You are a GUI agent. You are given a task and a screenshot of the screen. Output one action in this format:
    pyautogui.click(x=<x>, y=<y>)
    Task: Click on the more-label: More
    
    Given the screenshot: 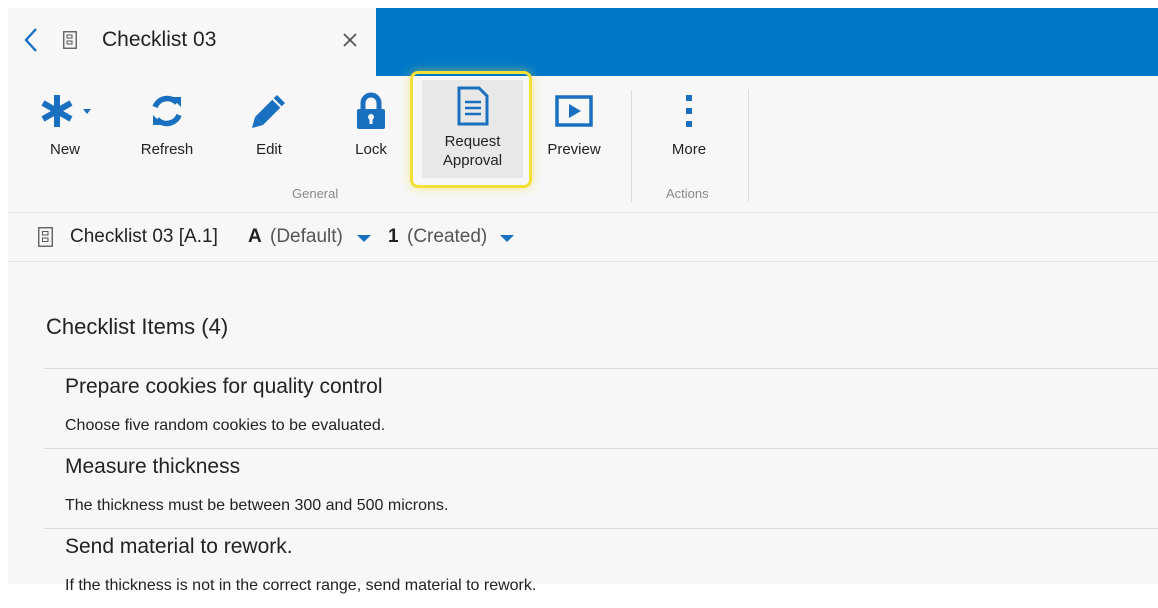 What is the action you would take?
    pyautogui.click(x=689, y=149)
    